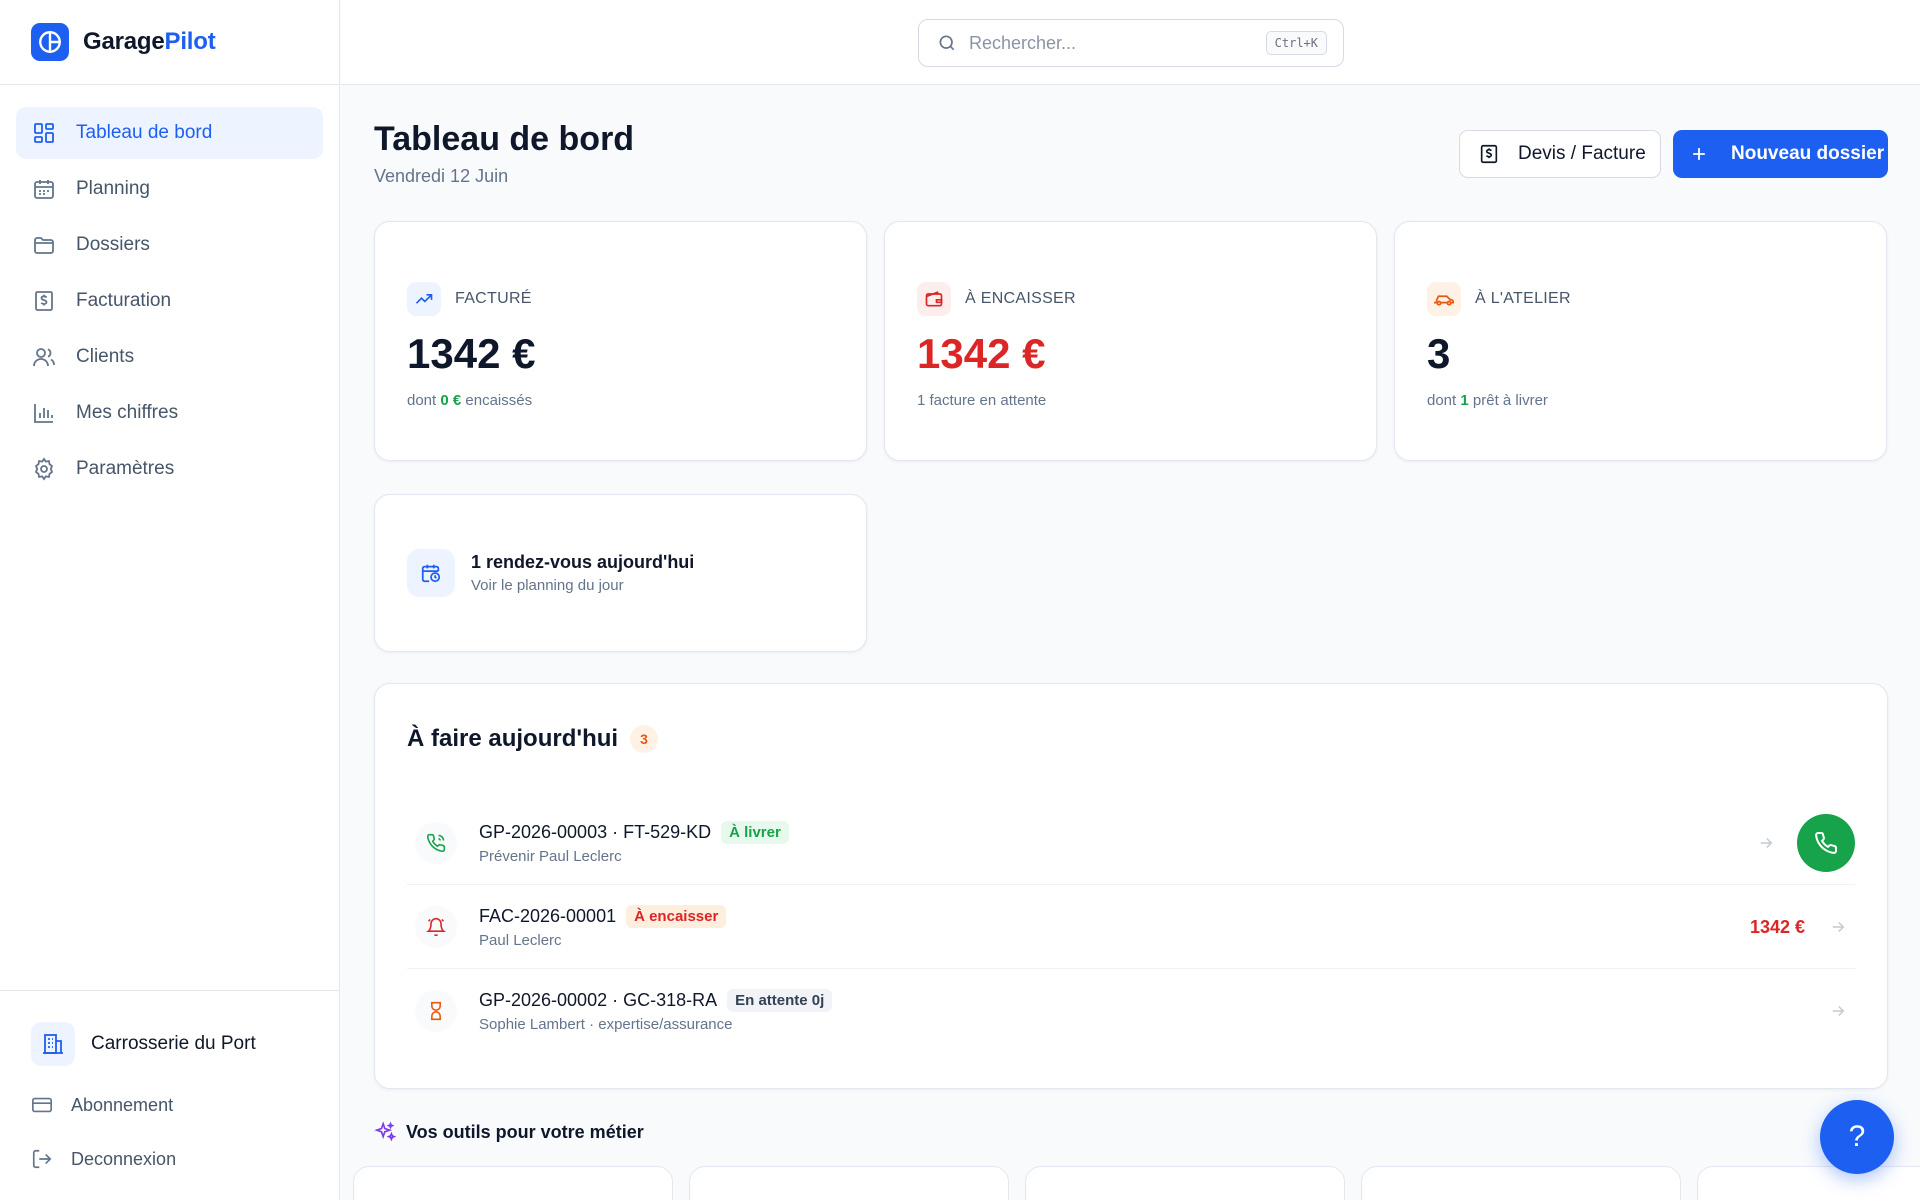 The width and height of the screenshot is (1920, 1200). I want to click on garagepilot-logo-icon, so click(50, 42).